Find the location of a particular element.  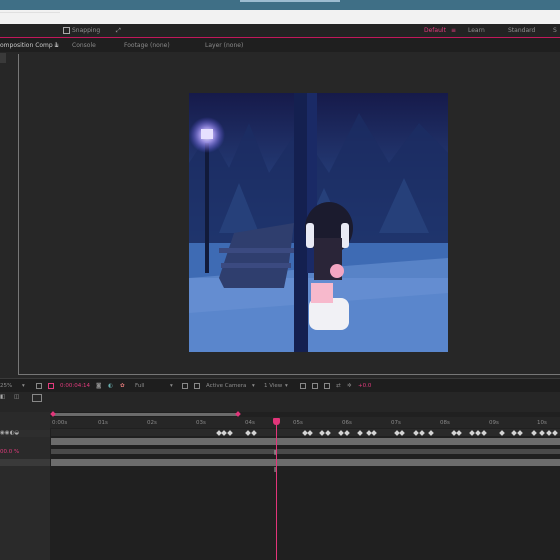

panel-handle is located at coordinates (3, 58).